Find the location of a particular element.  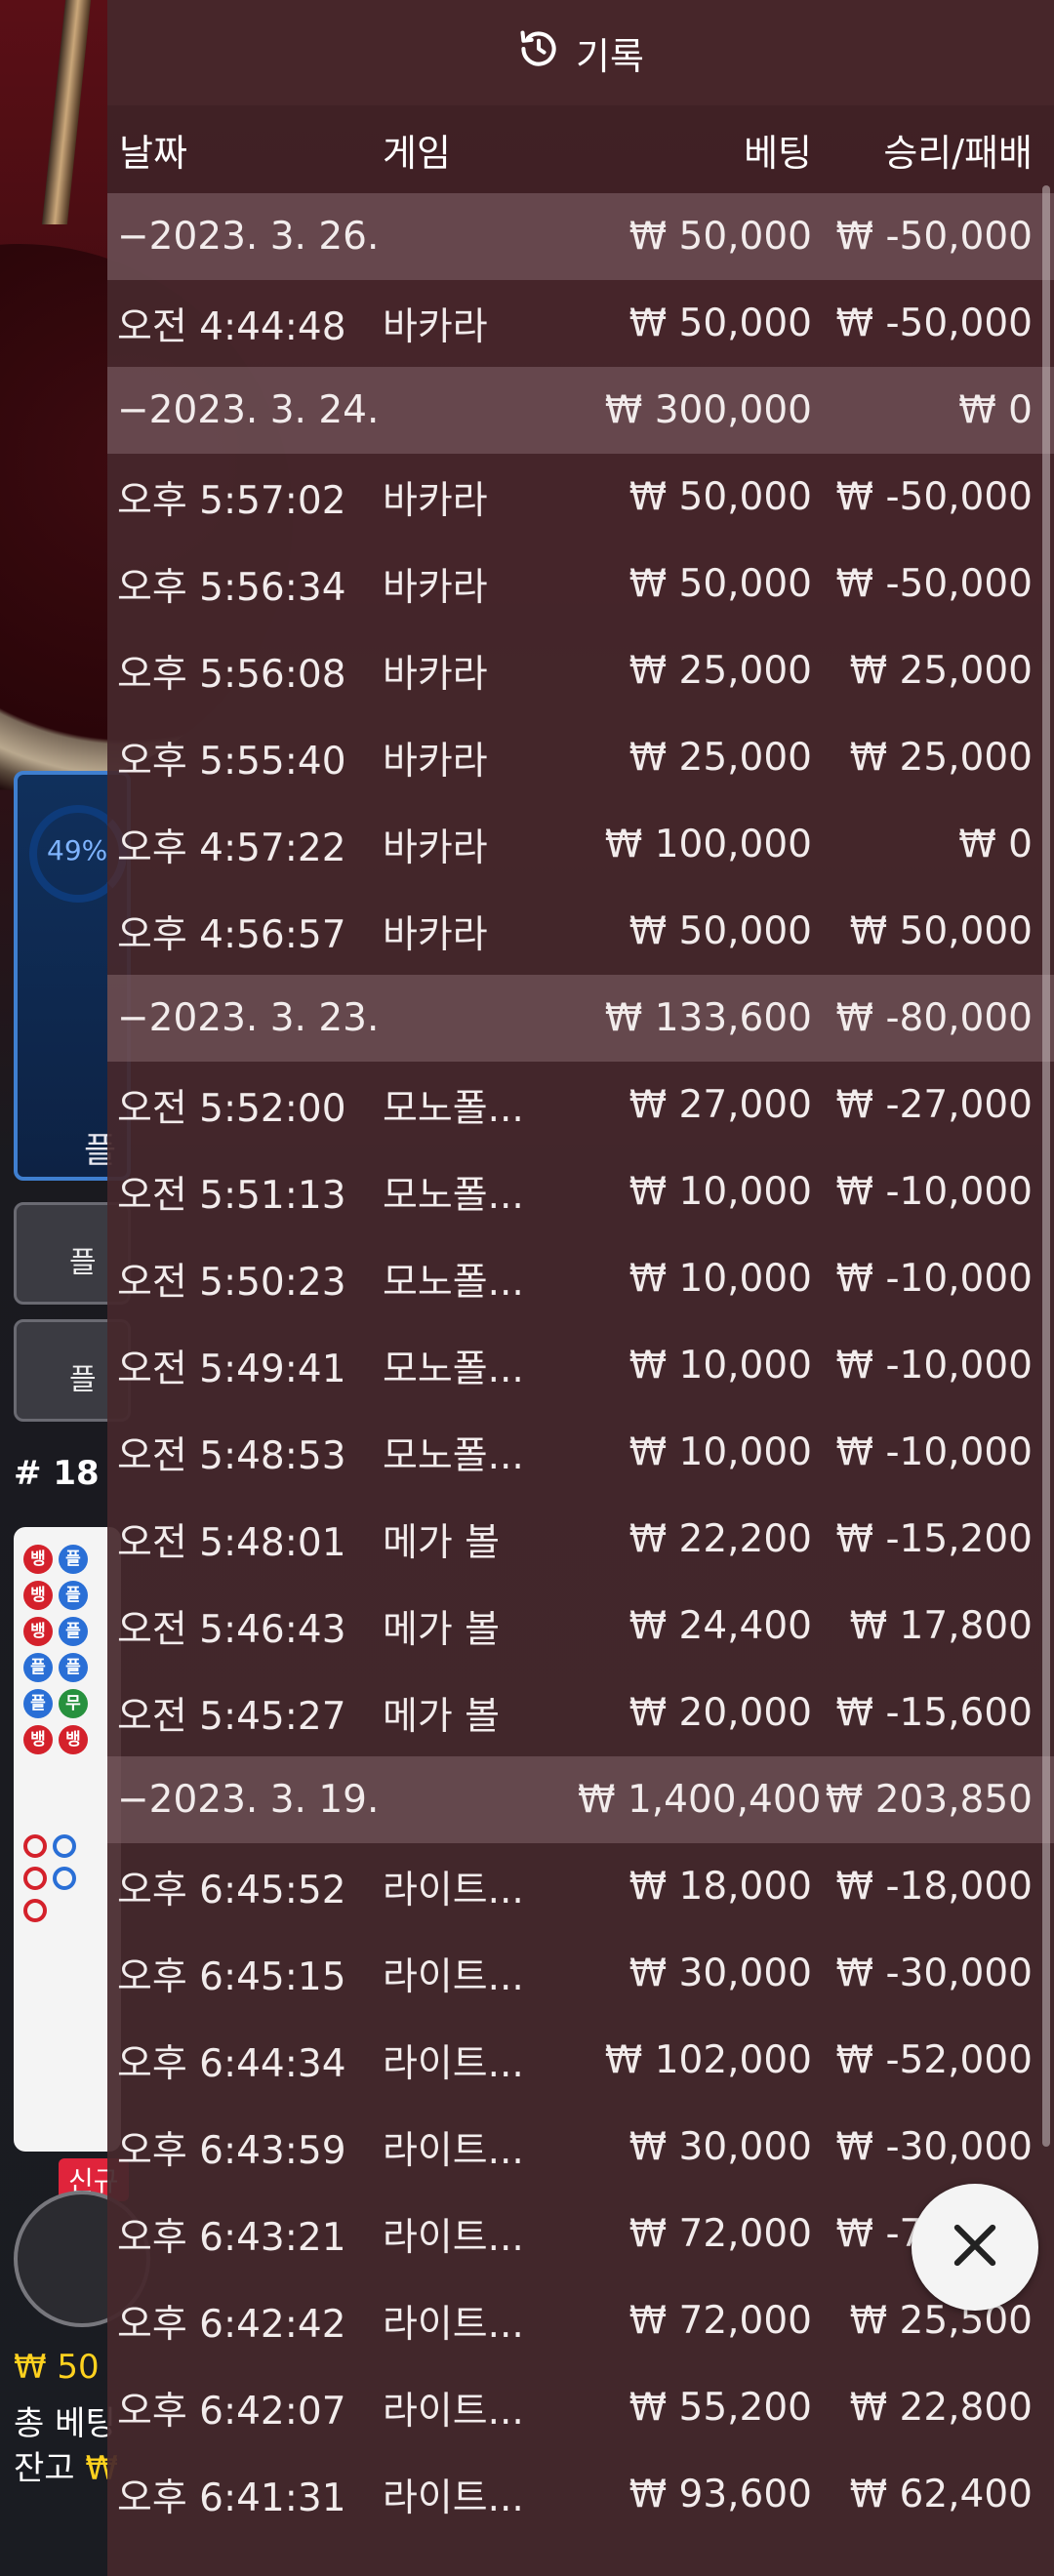

time-cell: 오후 6:45:52 is located at coordinates (232, 1890).